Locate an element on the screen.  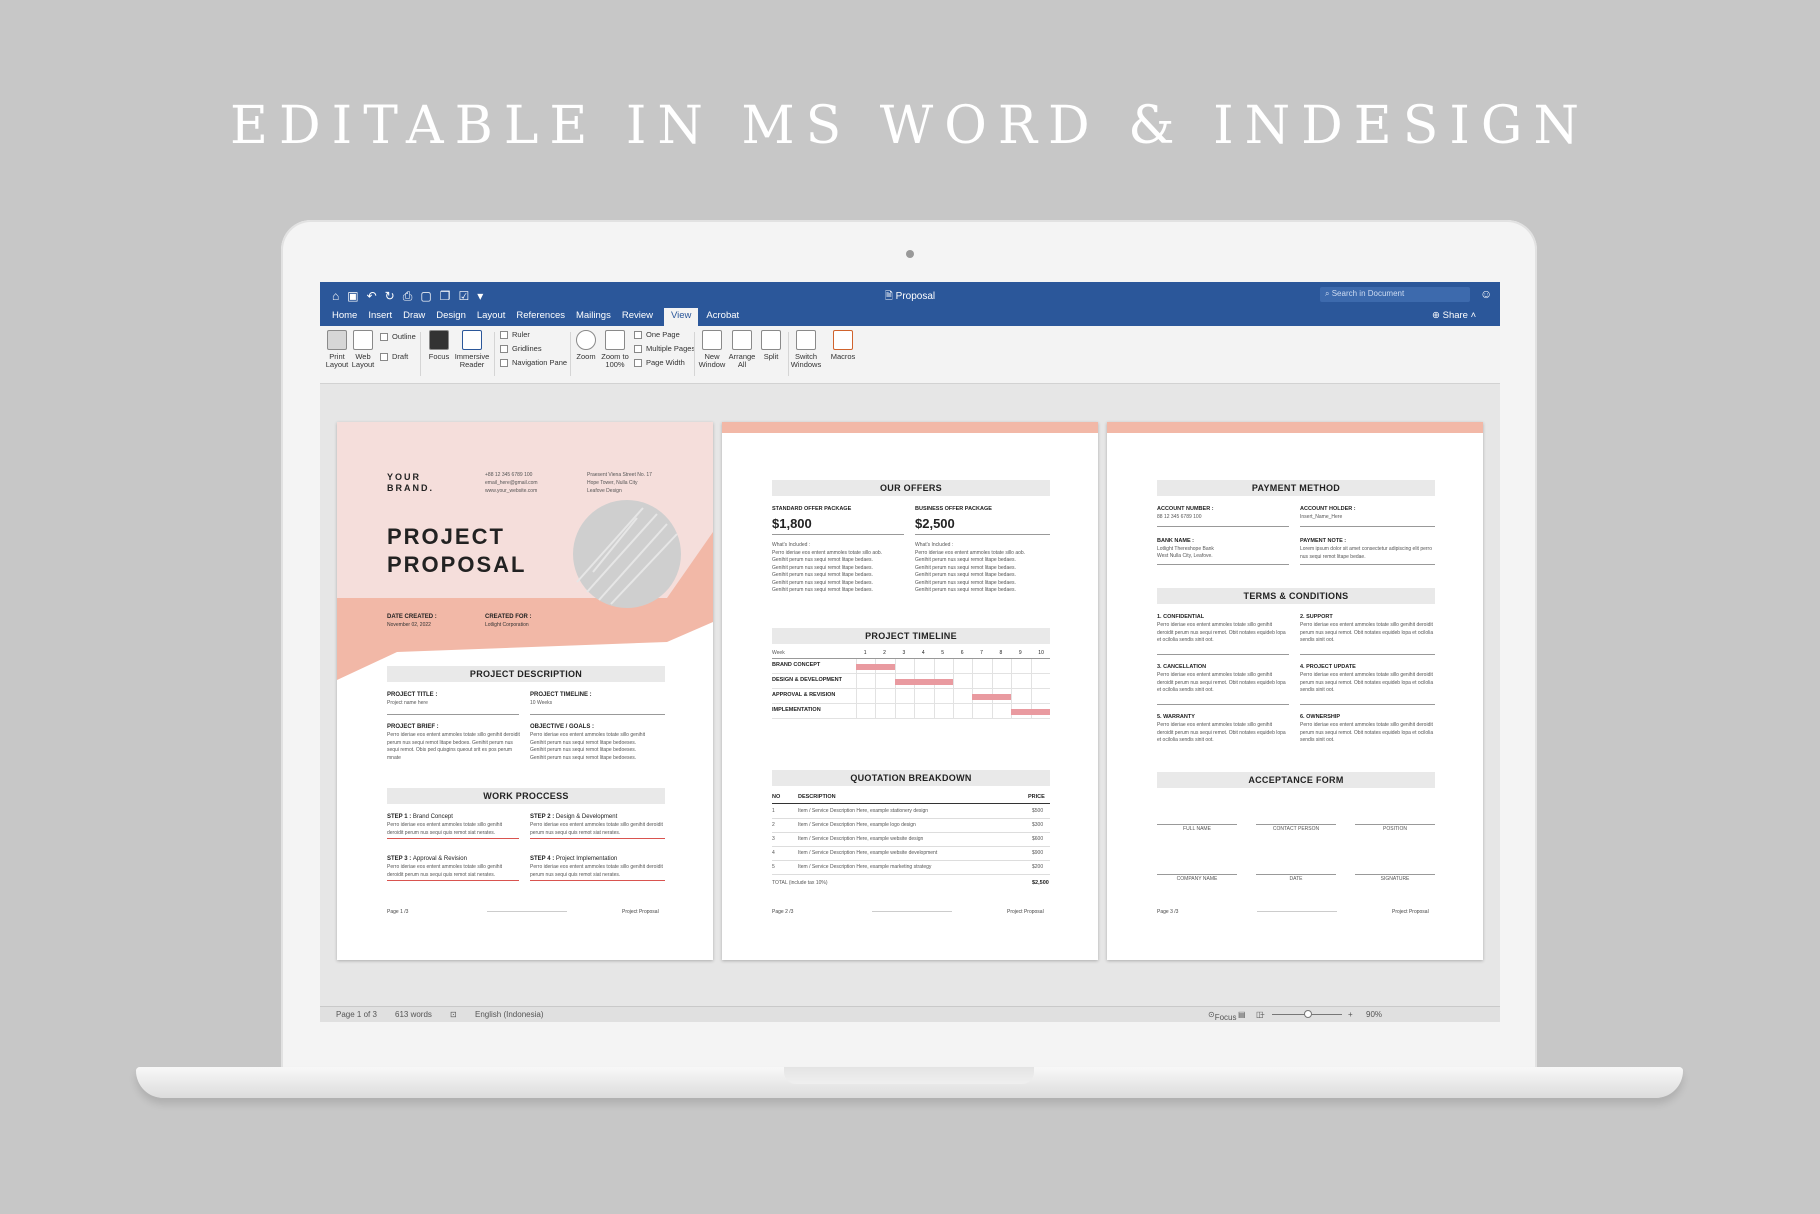
zoom-slider-knob is located at coordinates (1308, 1014).